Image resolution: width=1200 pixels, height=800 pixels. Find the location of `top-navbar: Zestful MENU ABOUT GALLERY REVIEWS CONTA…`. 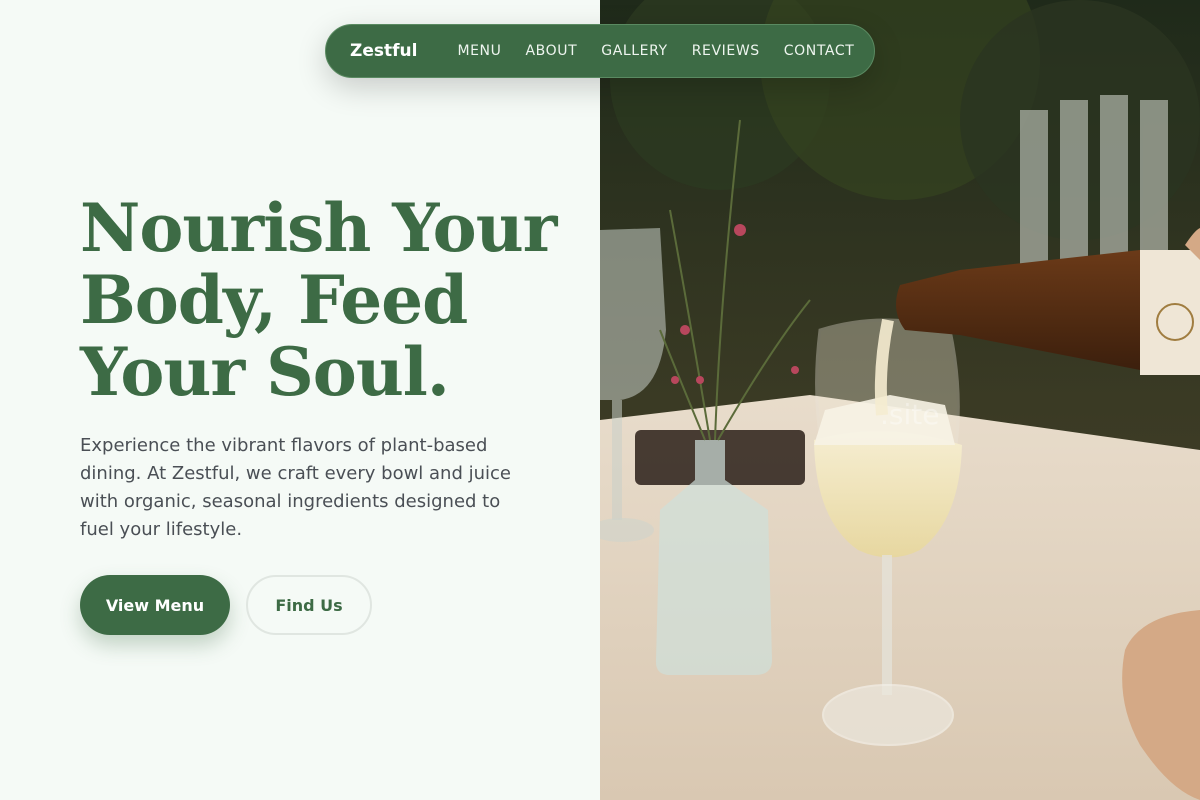

top-navbar: Zestful MENU ABOUT GALLERY REVIEWS CONTA… is located at coordinates (600, 51).